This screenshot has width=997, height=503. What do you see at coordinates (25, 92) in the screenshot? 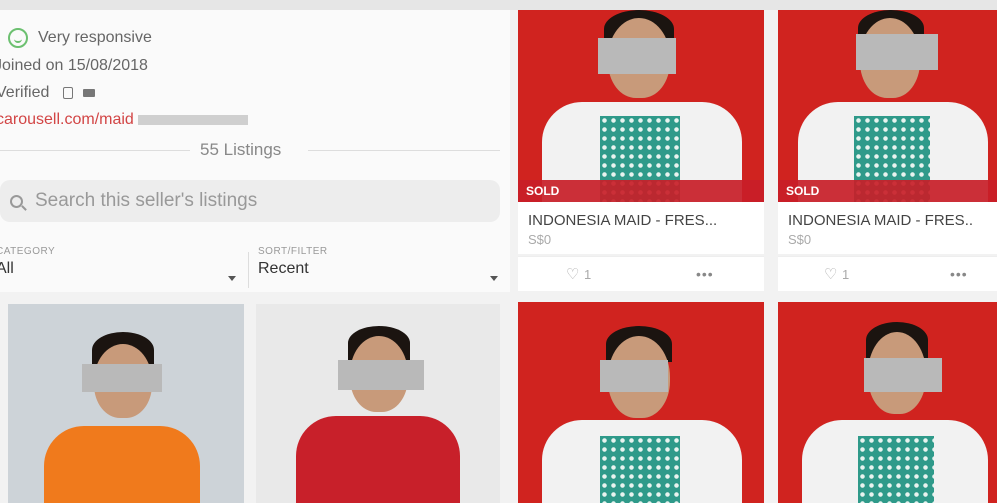
I see `verified-label: Verified` at bounding box center [25, 92].